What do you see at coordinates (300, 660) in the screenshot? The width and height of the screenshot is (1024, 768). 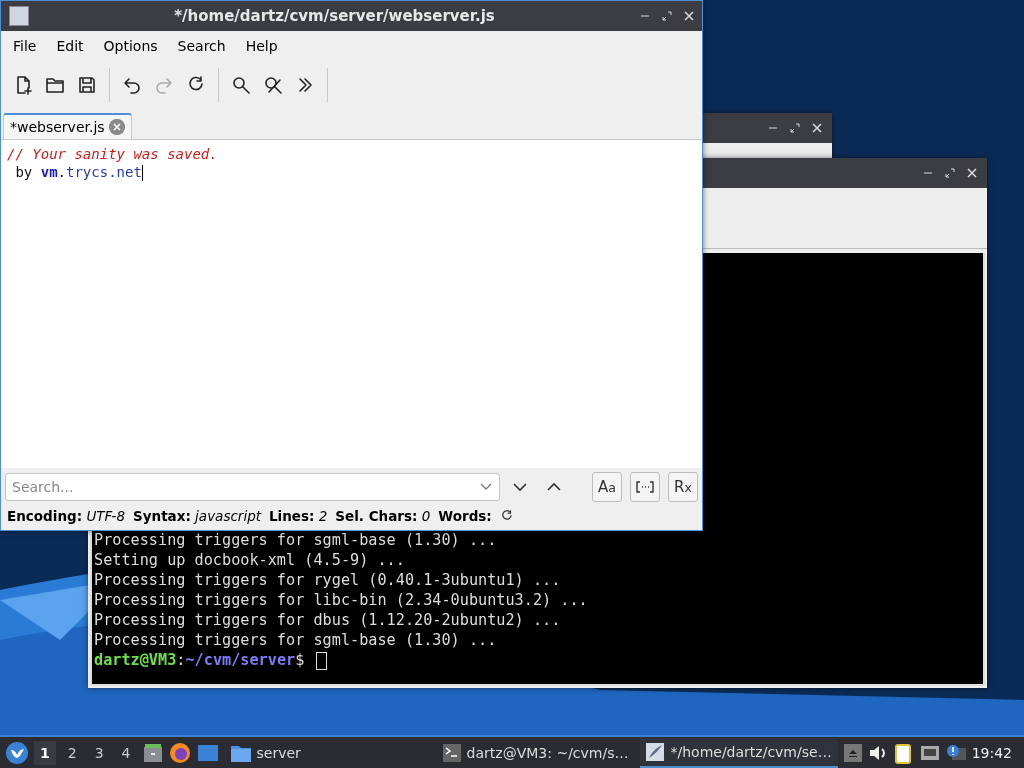 I see `prompt-symbol: $` at bounding box center [300, 660].